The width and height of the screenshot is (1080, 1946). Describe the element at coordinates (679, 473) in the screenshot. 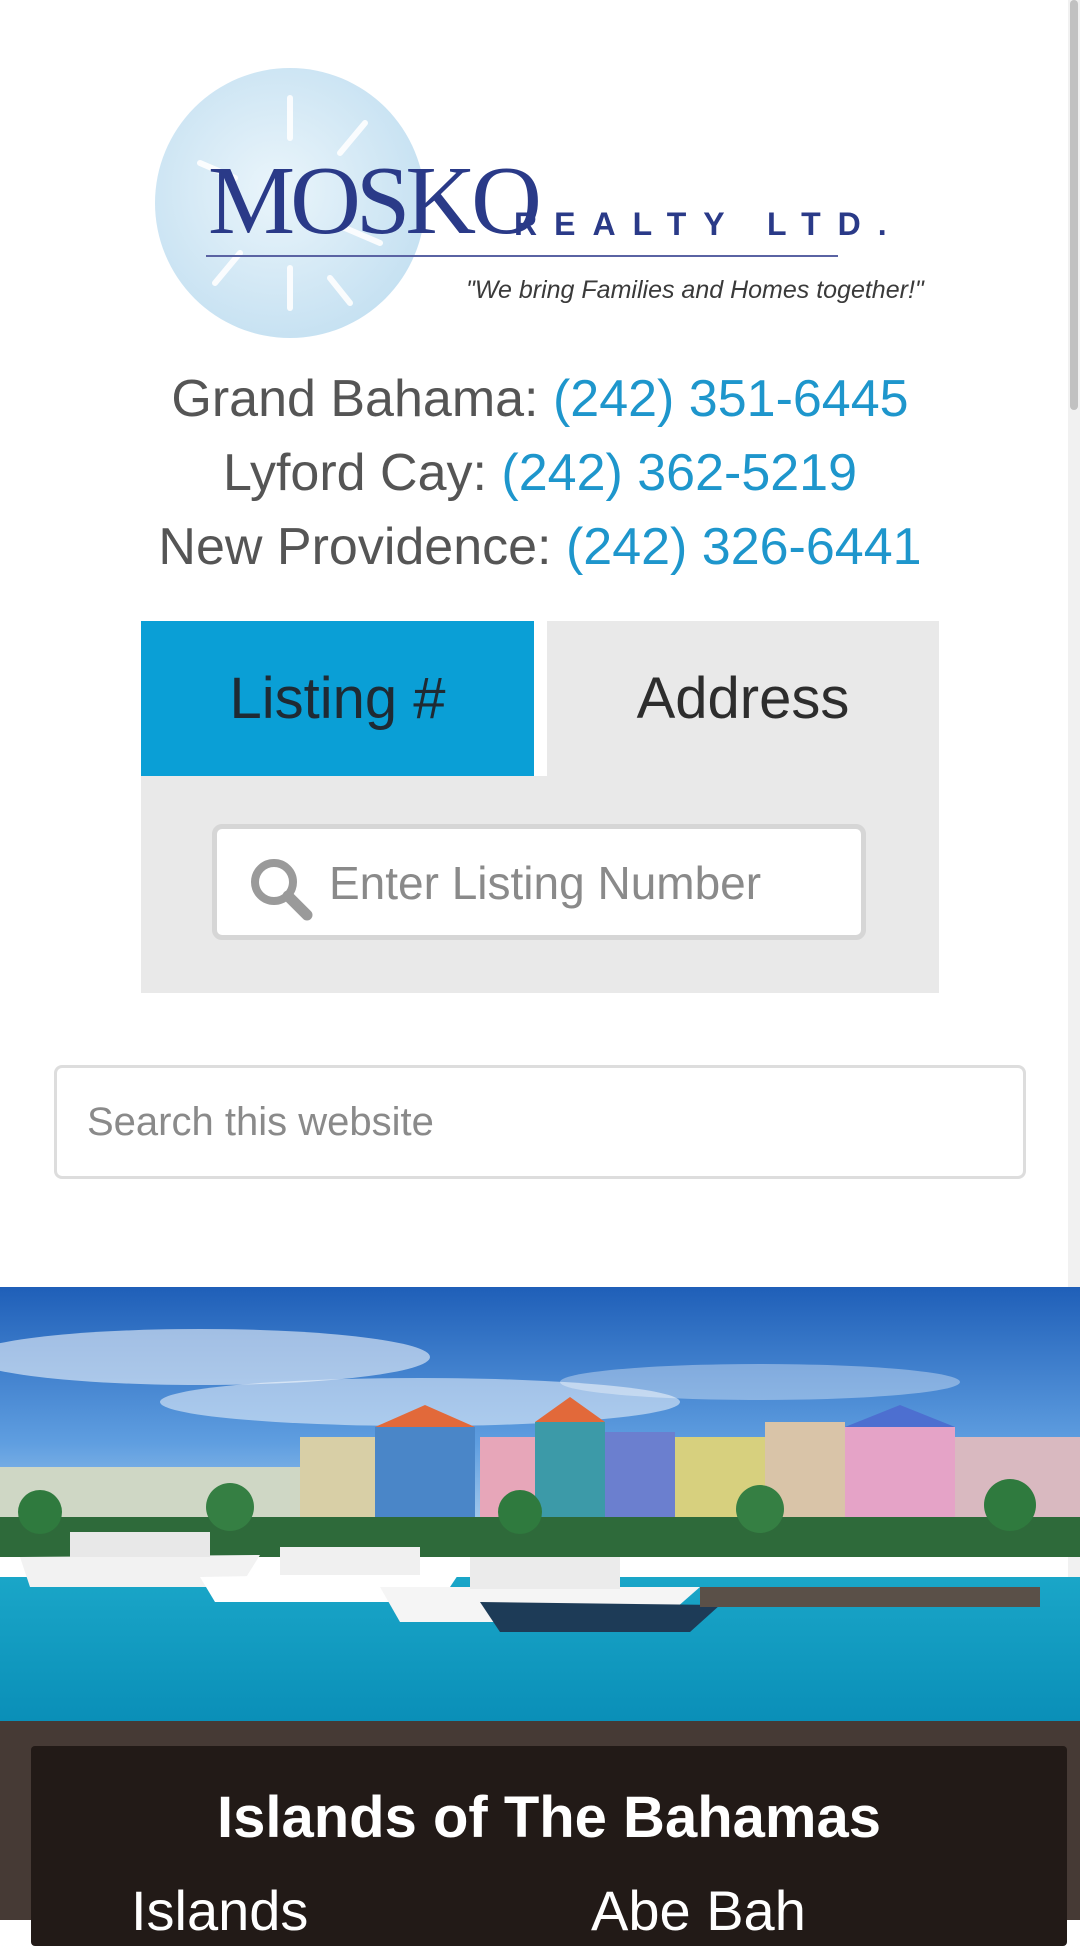

I see `phone-link-lyford-cay: (242) 362-5219` at that location.